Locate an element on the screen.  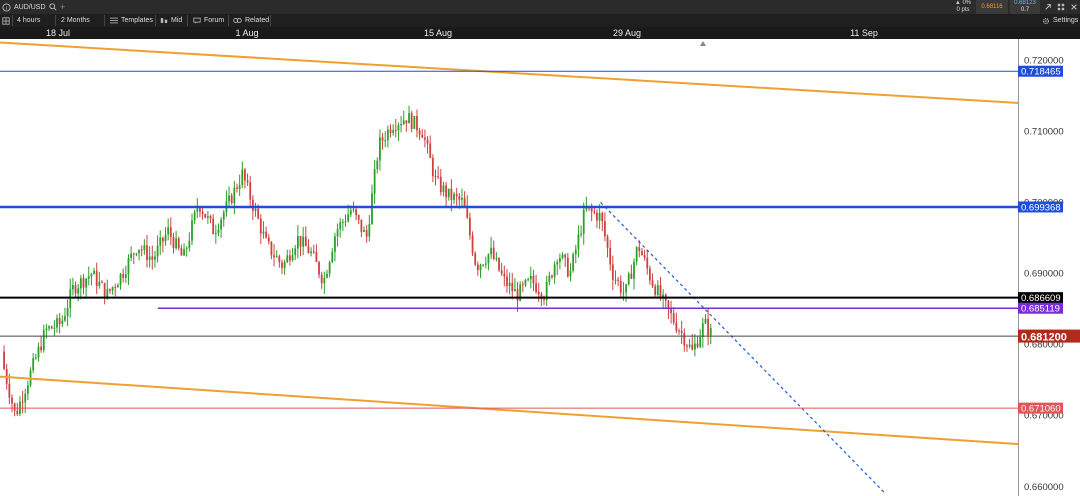
change-indicator: ▲ 0% 0 pts is located at coordinates (963, 7).